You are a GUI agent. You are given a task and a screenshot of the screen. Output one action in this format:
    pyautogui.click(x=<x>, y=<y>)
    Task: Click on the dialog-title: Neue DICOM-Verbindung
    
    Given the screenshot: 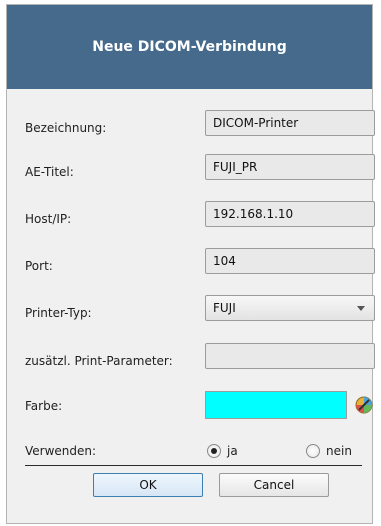 What is the action you would take?
    pyautogui.click(x=189, y=47)
    